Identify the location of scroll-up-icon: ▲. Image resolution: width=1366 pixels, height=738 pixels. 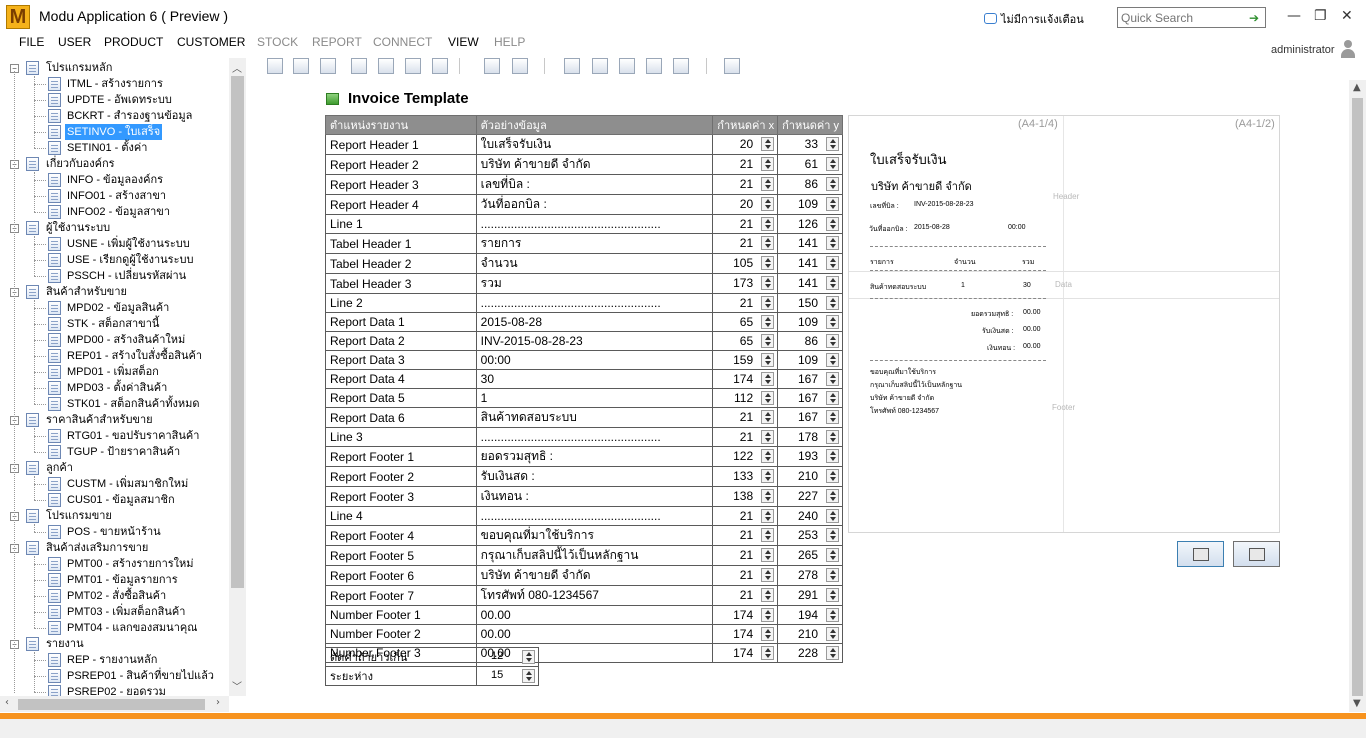
(1357, 87).